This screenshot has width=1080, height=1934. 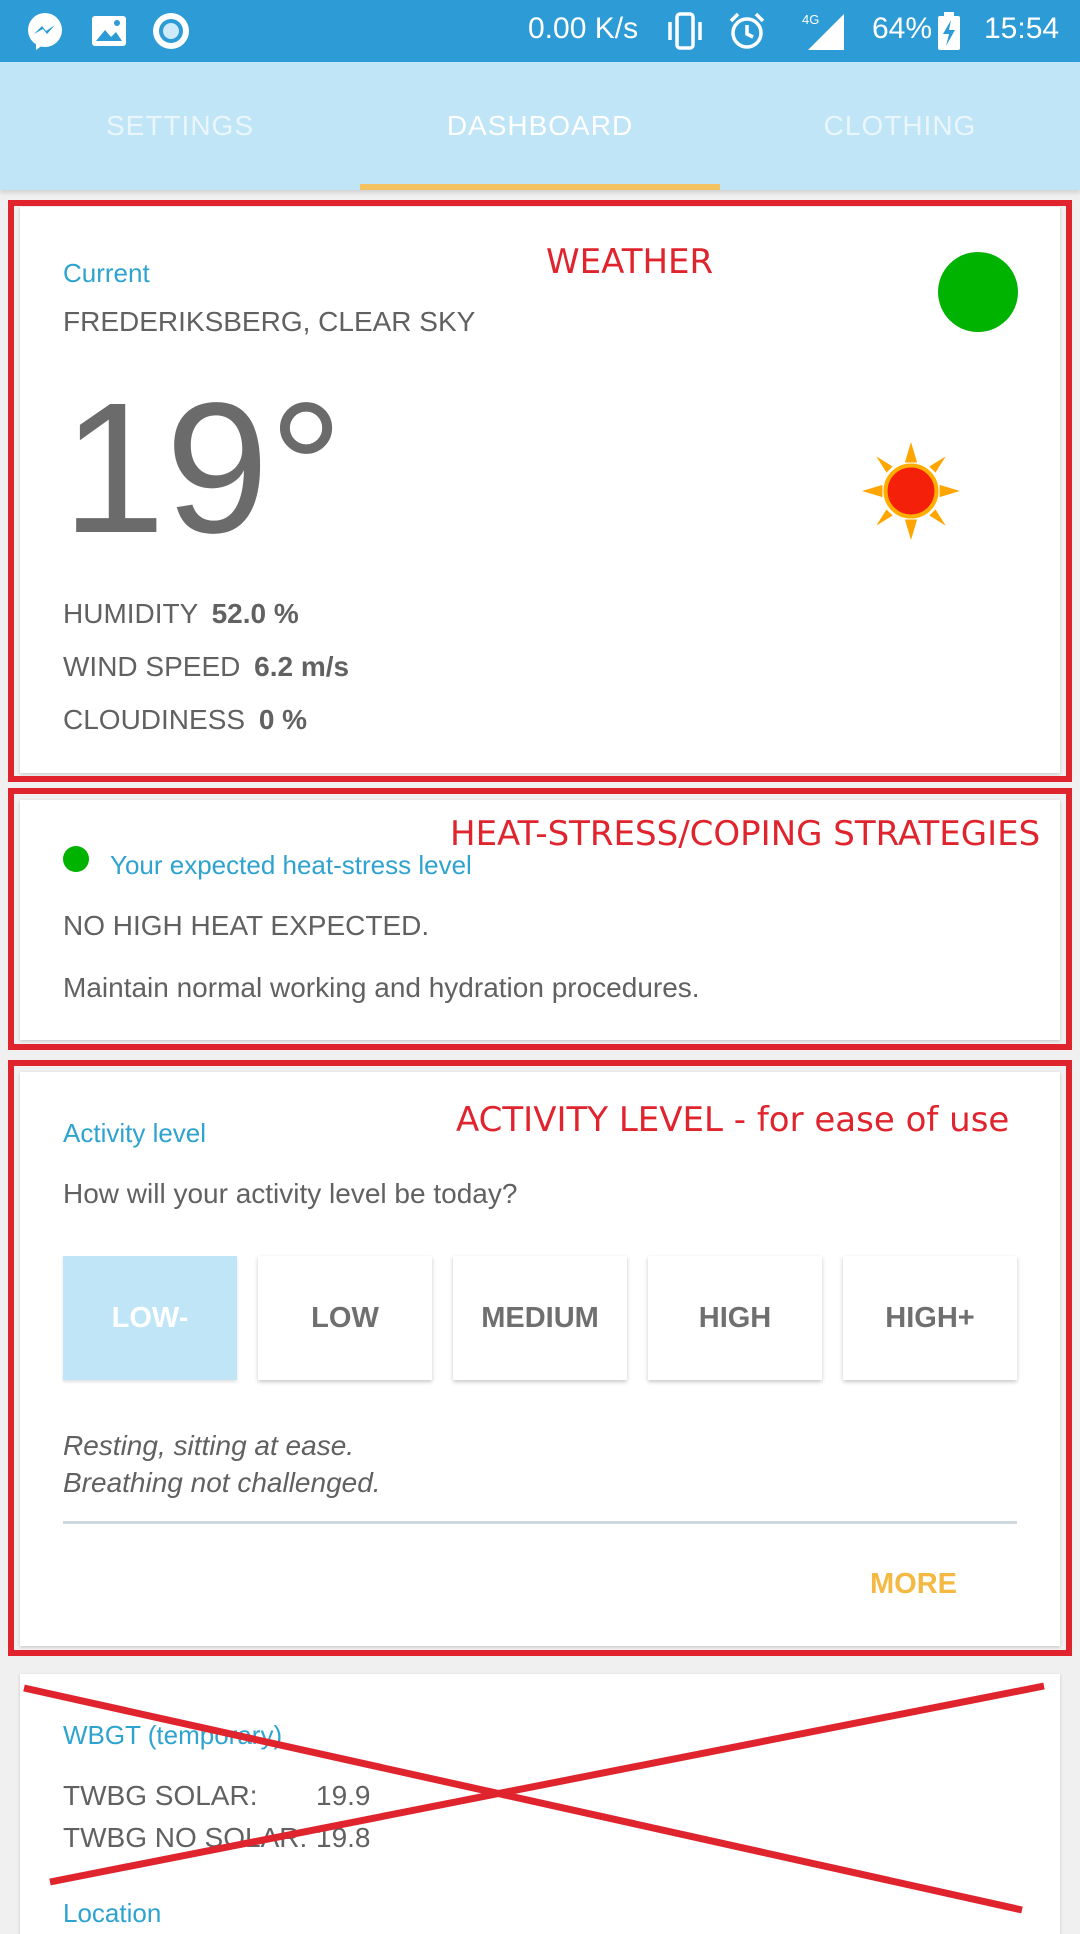 What do you see at coordinates (255, 613) in the screenshot?
I see `humidity-value: 52.0 %` at bounding box center [255, 613].